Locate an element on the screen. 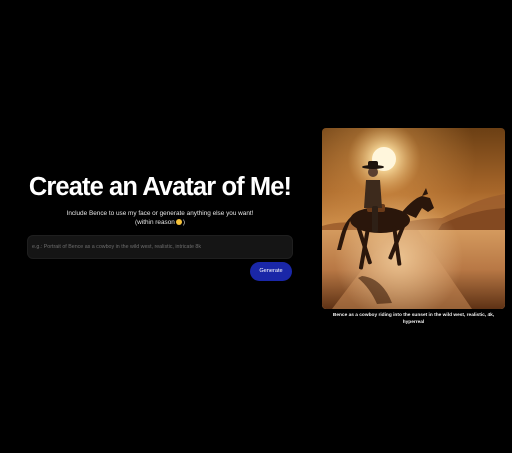  generate-button: Generate is located at coordinates (271, 271).